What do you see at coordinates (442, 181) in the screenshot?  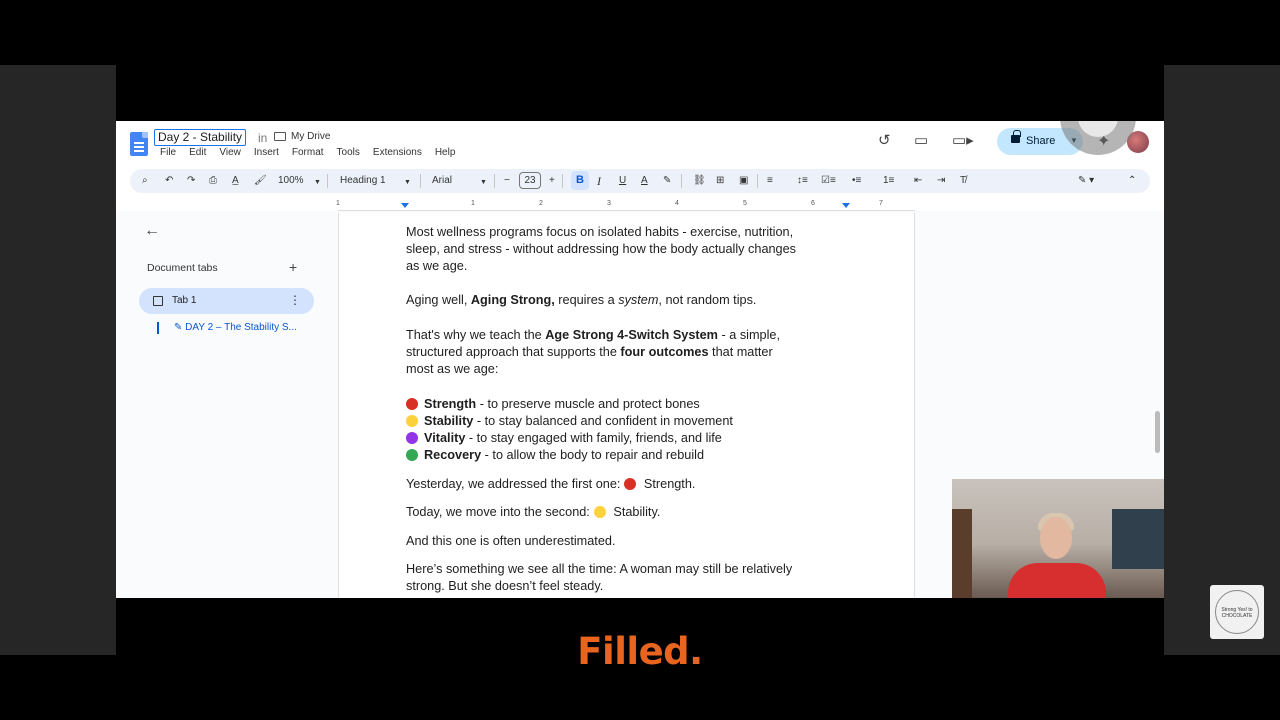 I see `font-select: Arial` at bounding box center [442, 181].